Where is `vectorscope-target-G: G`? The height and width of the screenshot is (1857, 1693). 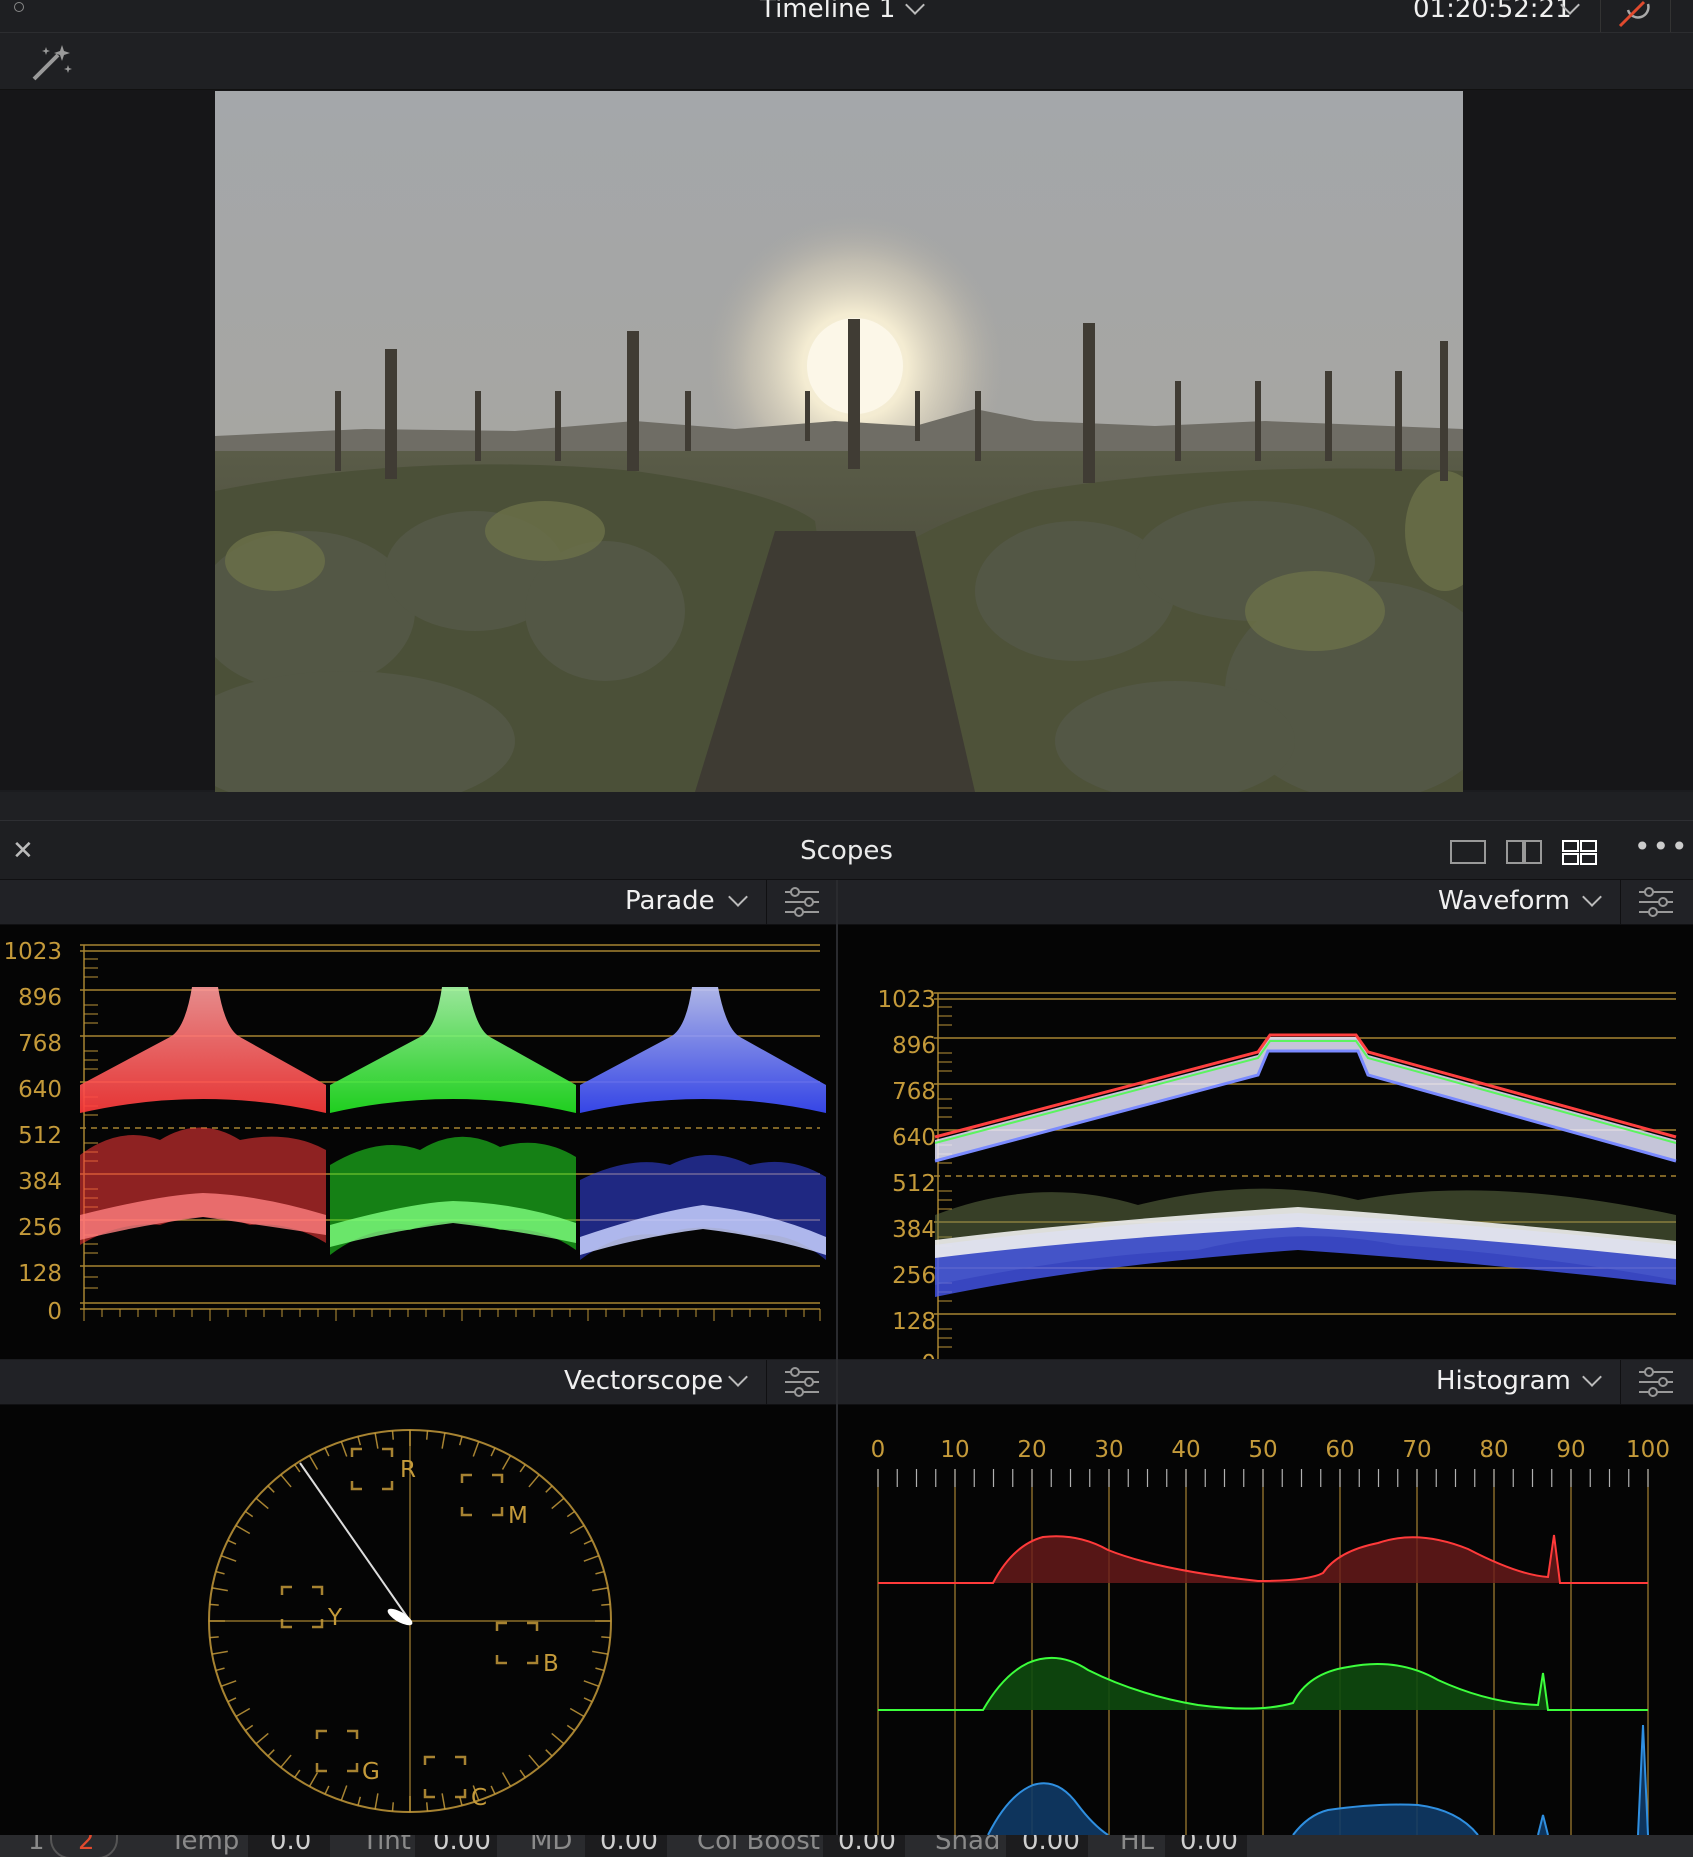
vectorscope-target-G: G is located at coordinates (371, 1772).